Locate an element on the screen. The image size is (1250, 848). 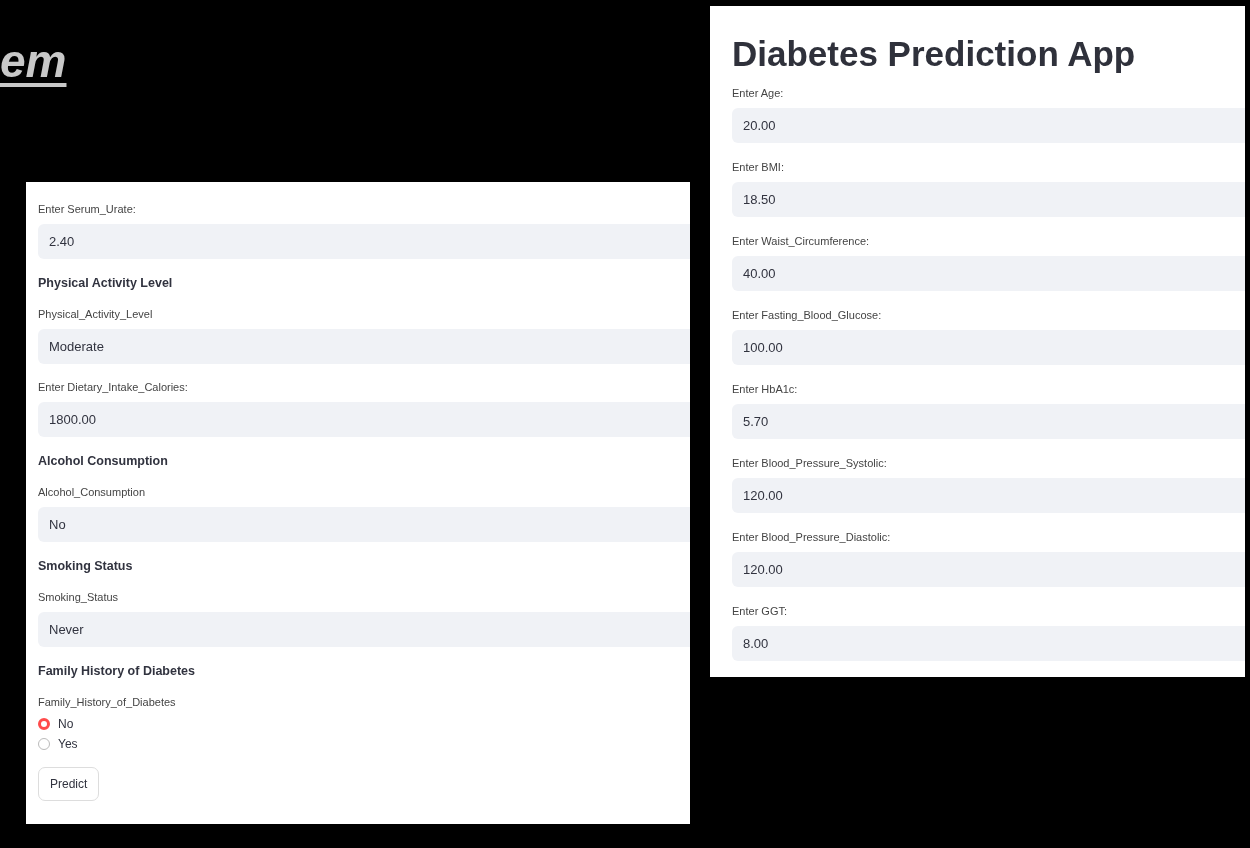
radio-option: Yes is located at coordinates (58, 744).